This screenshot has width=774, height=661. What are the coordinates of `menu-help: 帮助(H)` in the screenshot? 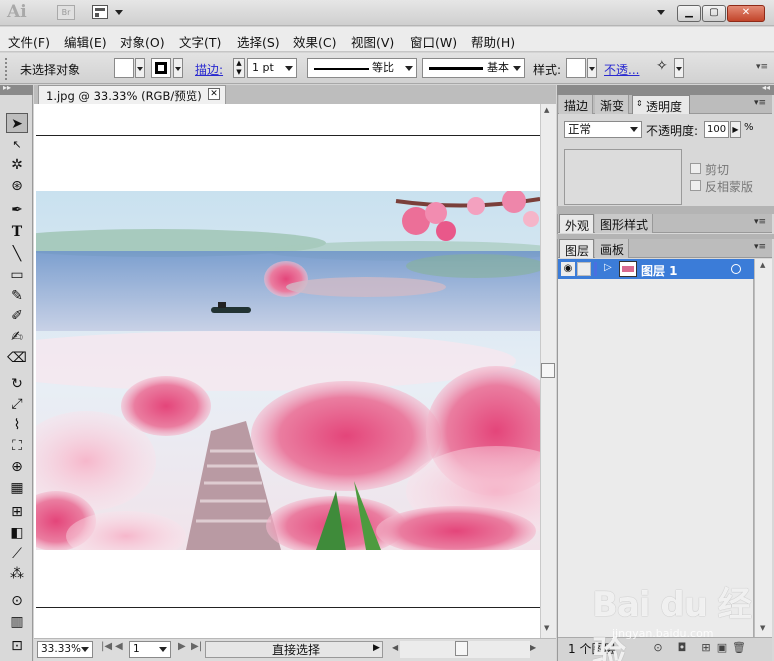 It's located at (493, 41).